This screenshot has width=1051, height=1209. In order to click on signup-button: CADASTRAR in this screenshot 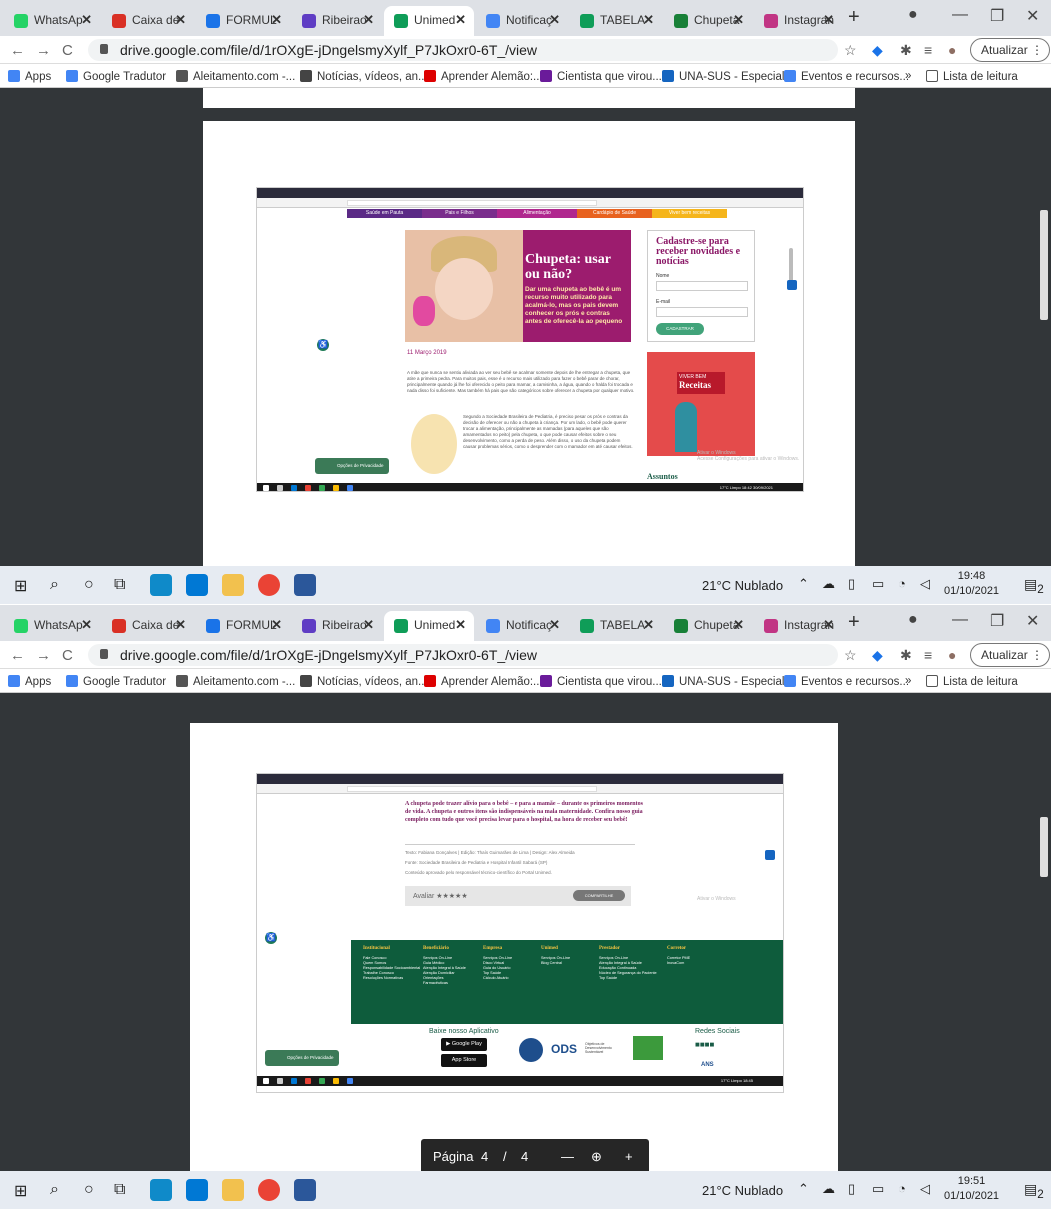, I will do `click(680, 329)`.